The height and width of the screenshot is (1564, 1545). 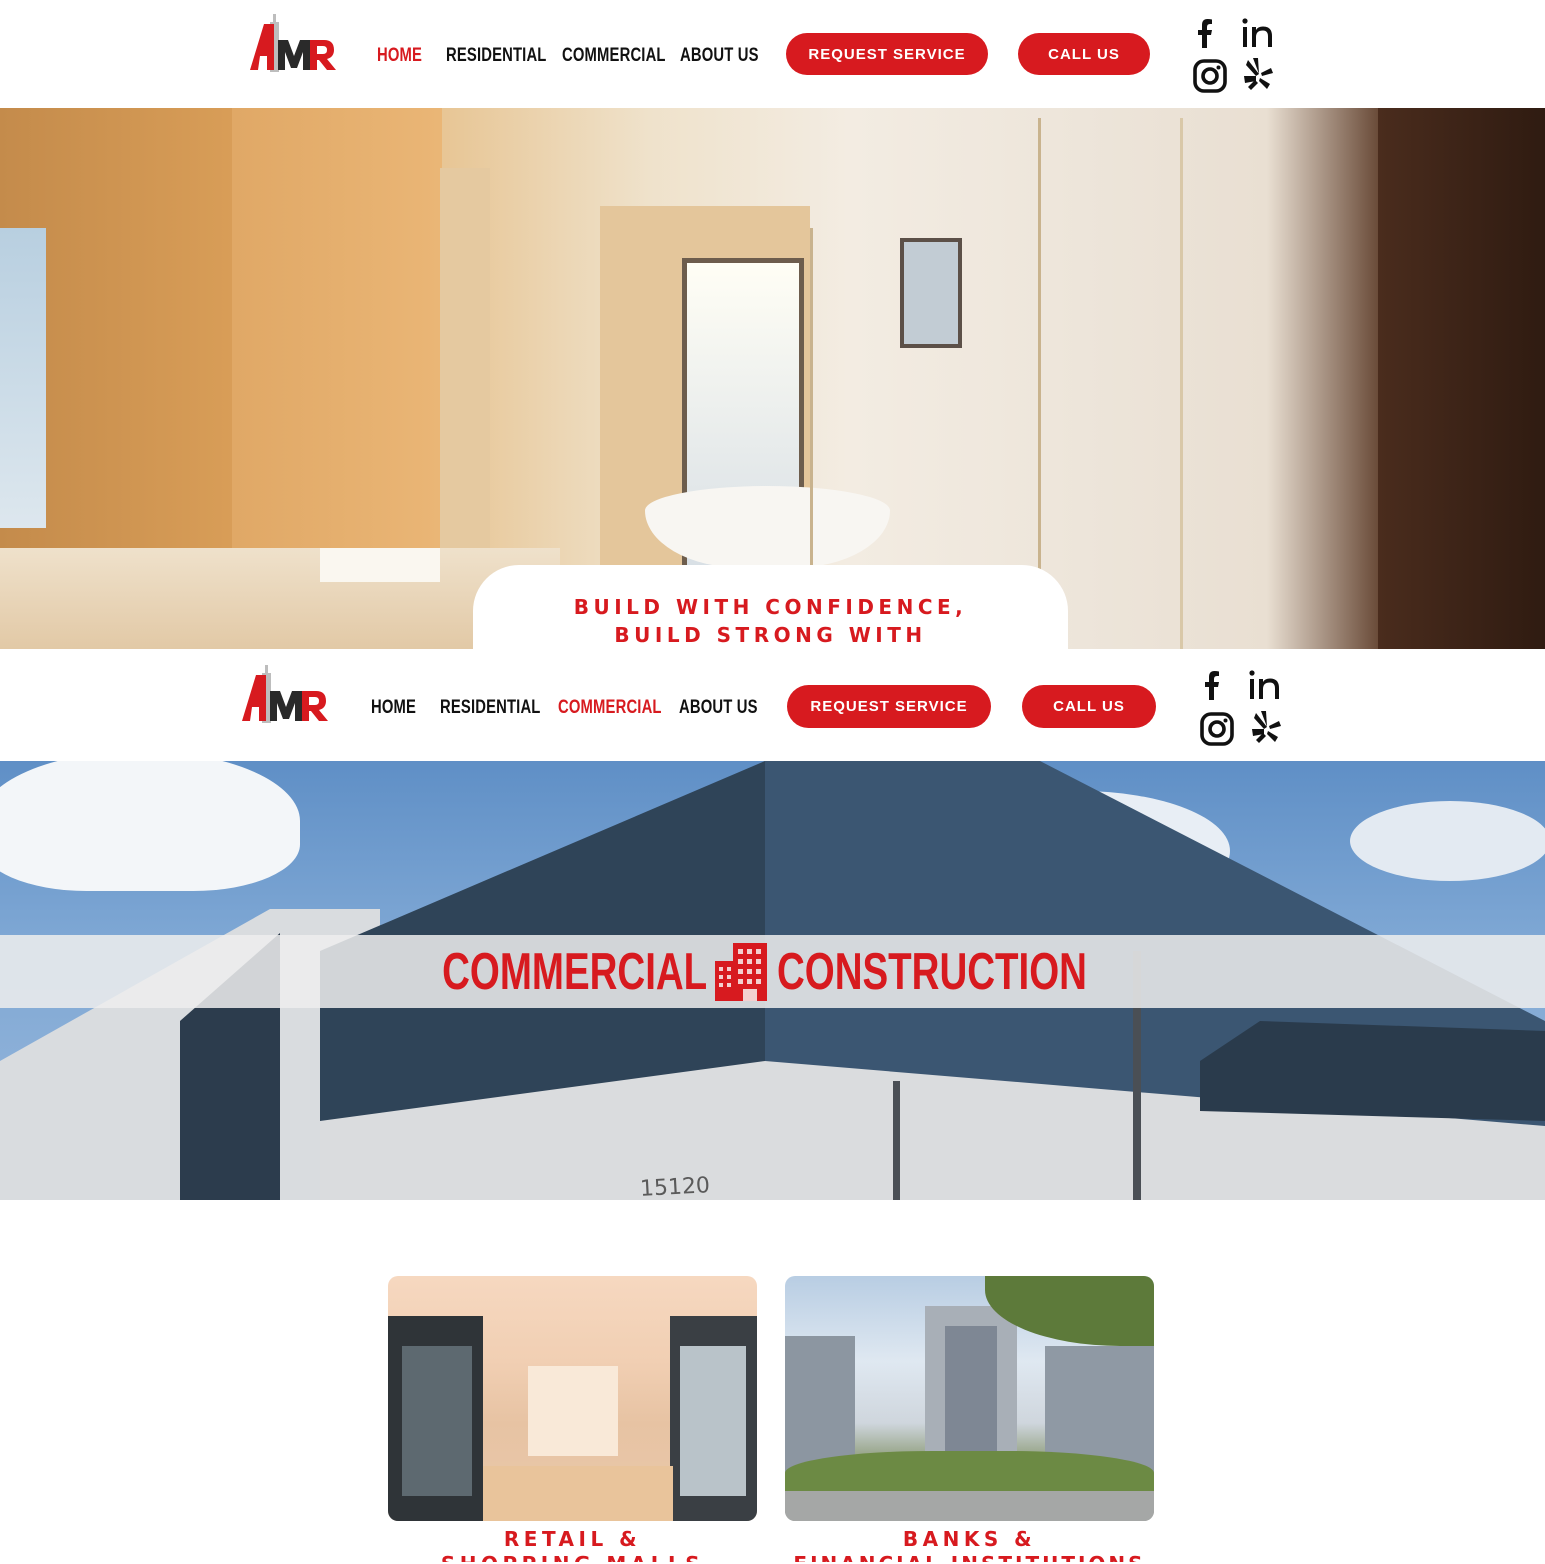 I want to click on bank-building-image, so click(x=969, y=1398).